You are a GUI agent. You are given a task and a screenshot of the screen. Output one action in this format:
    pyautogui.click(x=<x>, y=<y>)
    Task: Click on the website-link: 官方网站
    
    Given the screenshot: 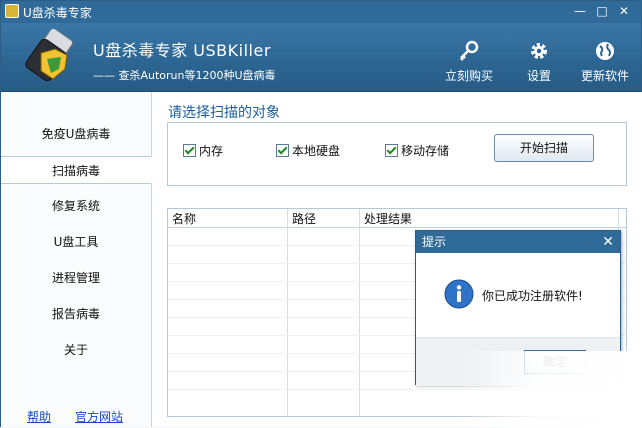 What is the action you would take?
    pyautogui.click(x=99, y=416)
    